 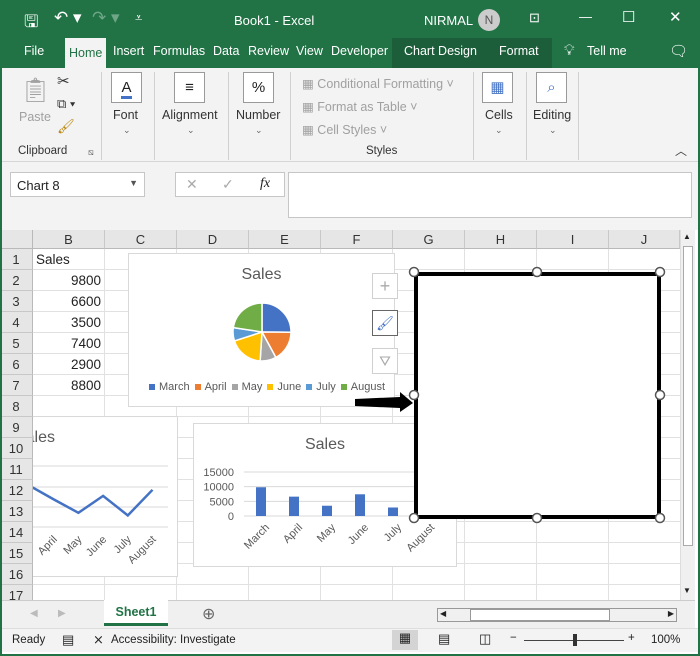 What do you see at coordinates (448, 20) in the screenshot?
I see `user-name: NIRMAL` at bounding box center [448, 20].